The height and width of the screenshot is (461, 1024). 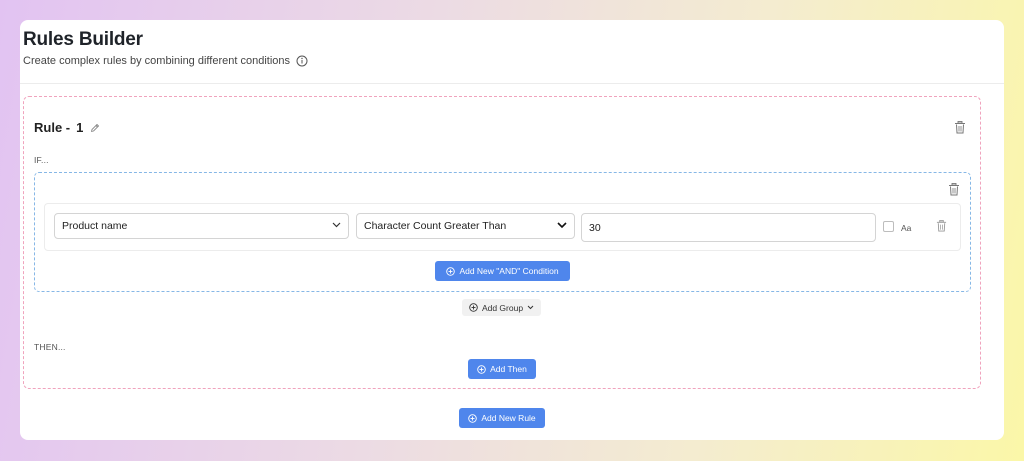 I want to click on rule-title: Rule - 1, so click(x=67, y=127).